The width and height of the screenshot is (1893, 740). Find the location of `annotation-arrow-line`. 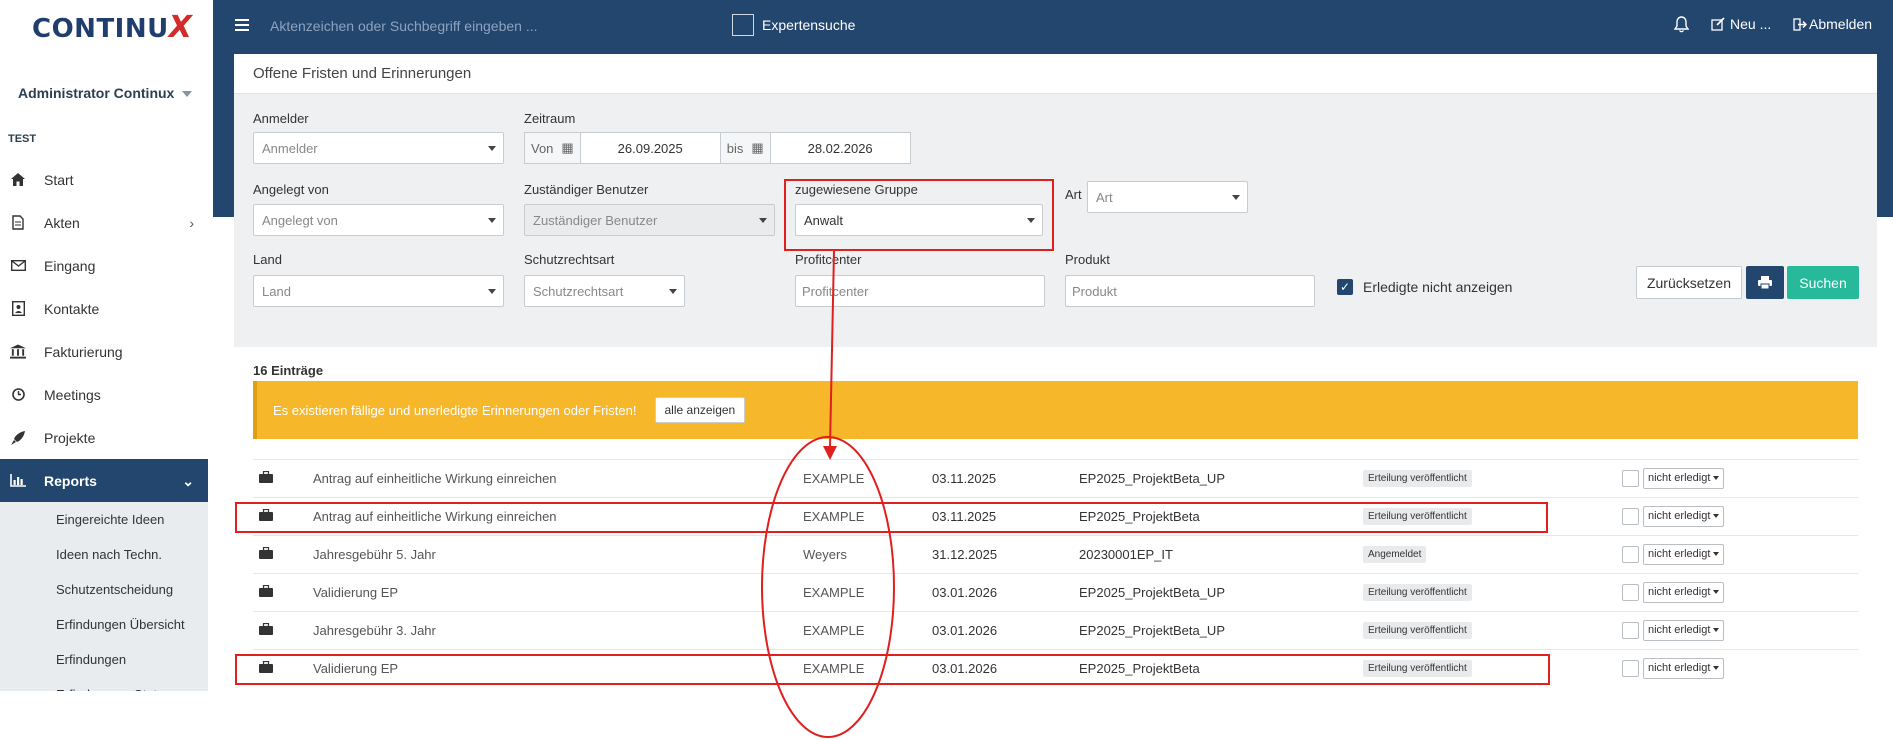

annotation-arrow-line is located at coordinates (832, 349).